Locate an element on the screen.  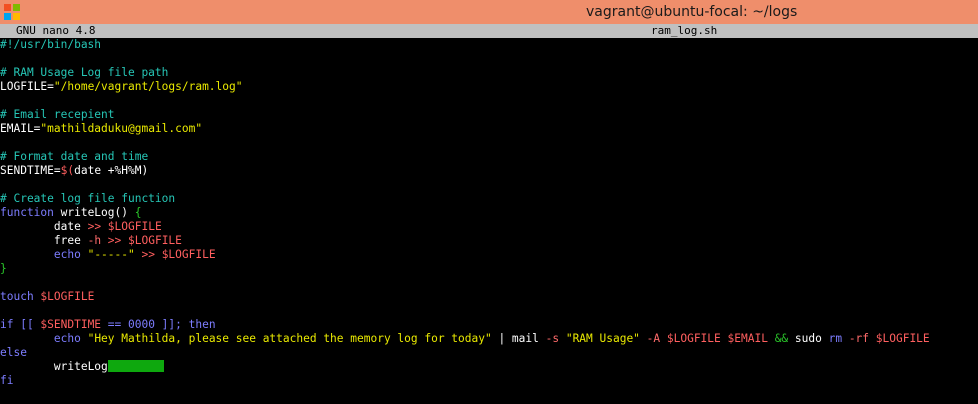
code-line: fi is located at coordinates (489, 381).